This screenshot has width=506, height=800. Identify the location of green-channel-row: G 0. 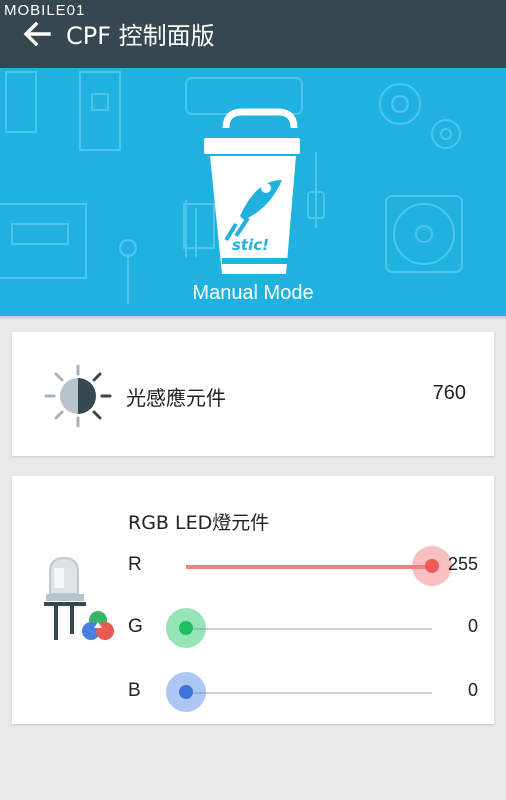
(303, 628).